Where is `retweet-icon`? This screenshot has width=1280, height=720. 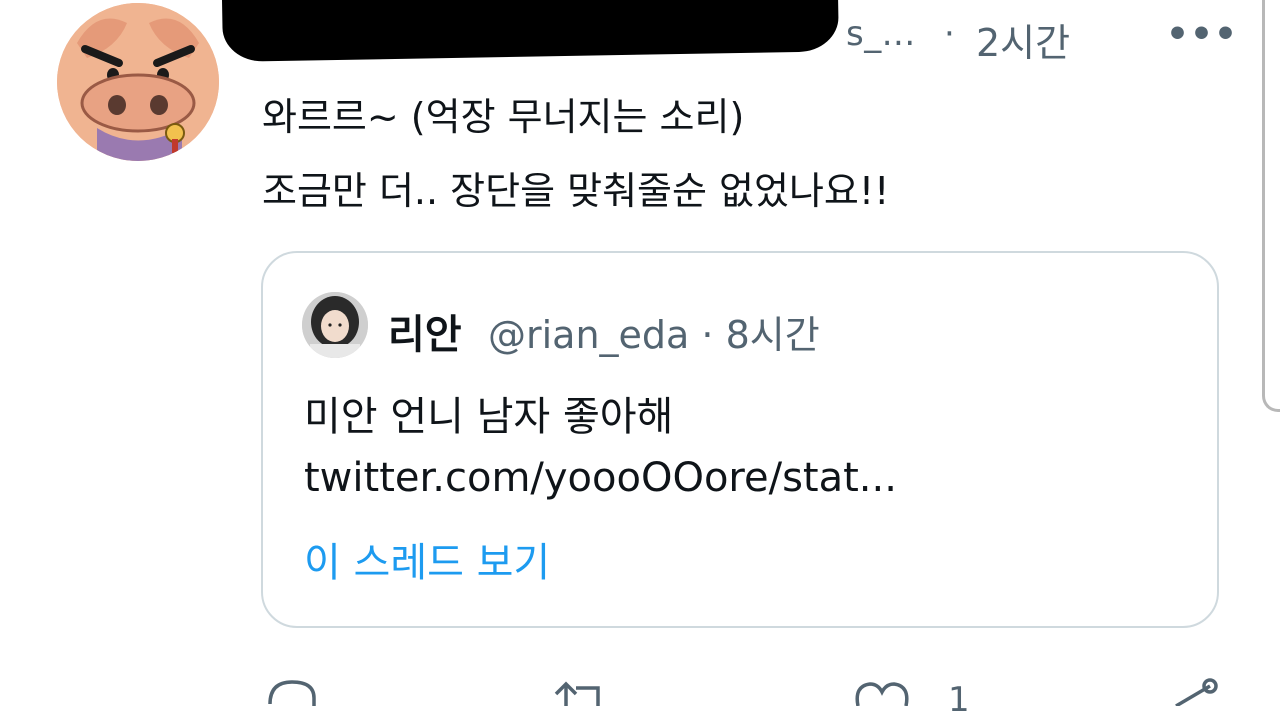 retweet-icon is located at coordinates (582, 691).